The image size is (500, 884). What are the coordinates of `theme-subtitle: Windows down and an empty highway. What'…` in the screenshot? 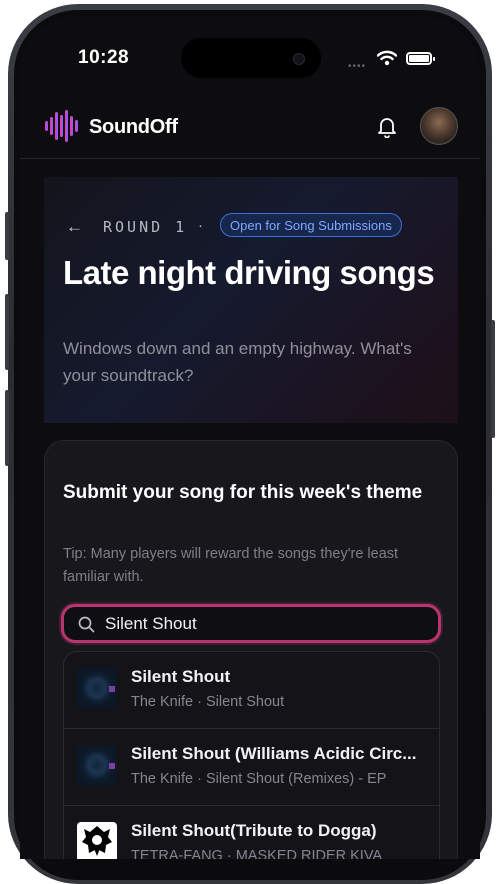 It's located at (237, 362).